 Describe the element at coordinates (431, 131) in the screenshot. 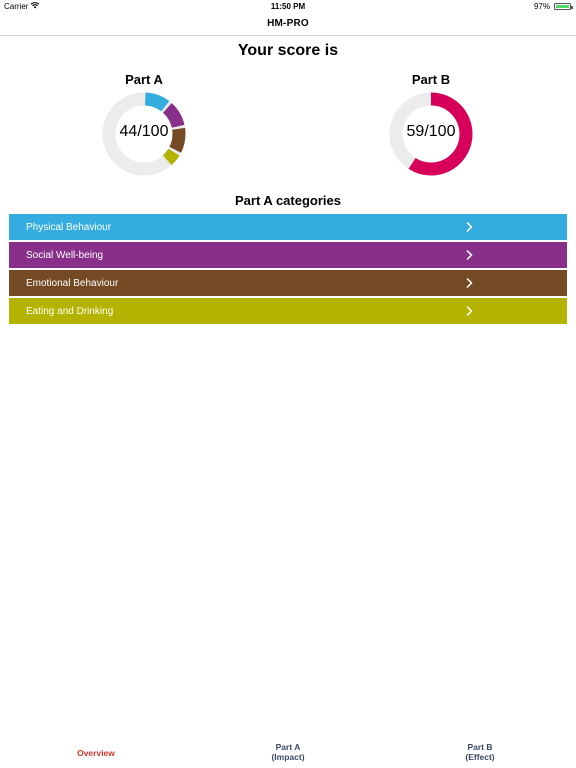

I see `part-b-score-value: 59/100` at that location.